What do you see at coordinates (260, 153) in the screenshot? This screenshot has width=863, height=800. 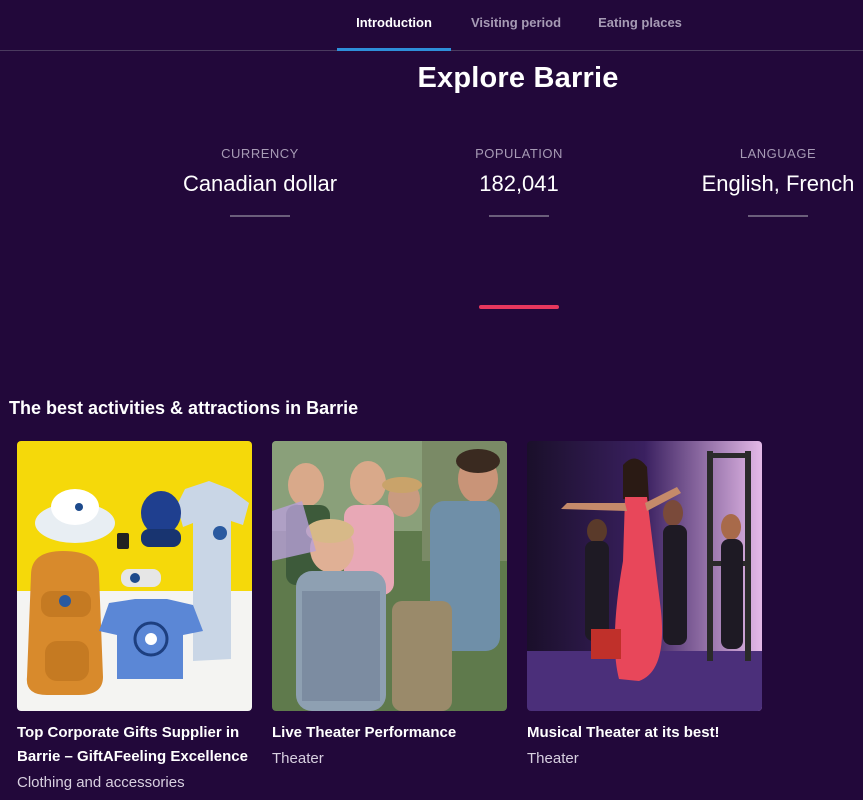 I see `fact-label: CURRENCY` at bounding box center [260, 153].